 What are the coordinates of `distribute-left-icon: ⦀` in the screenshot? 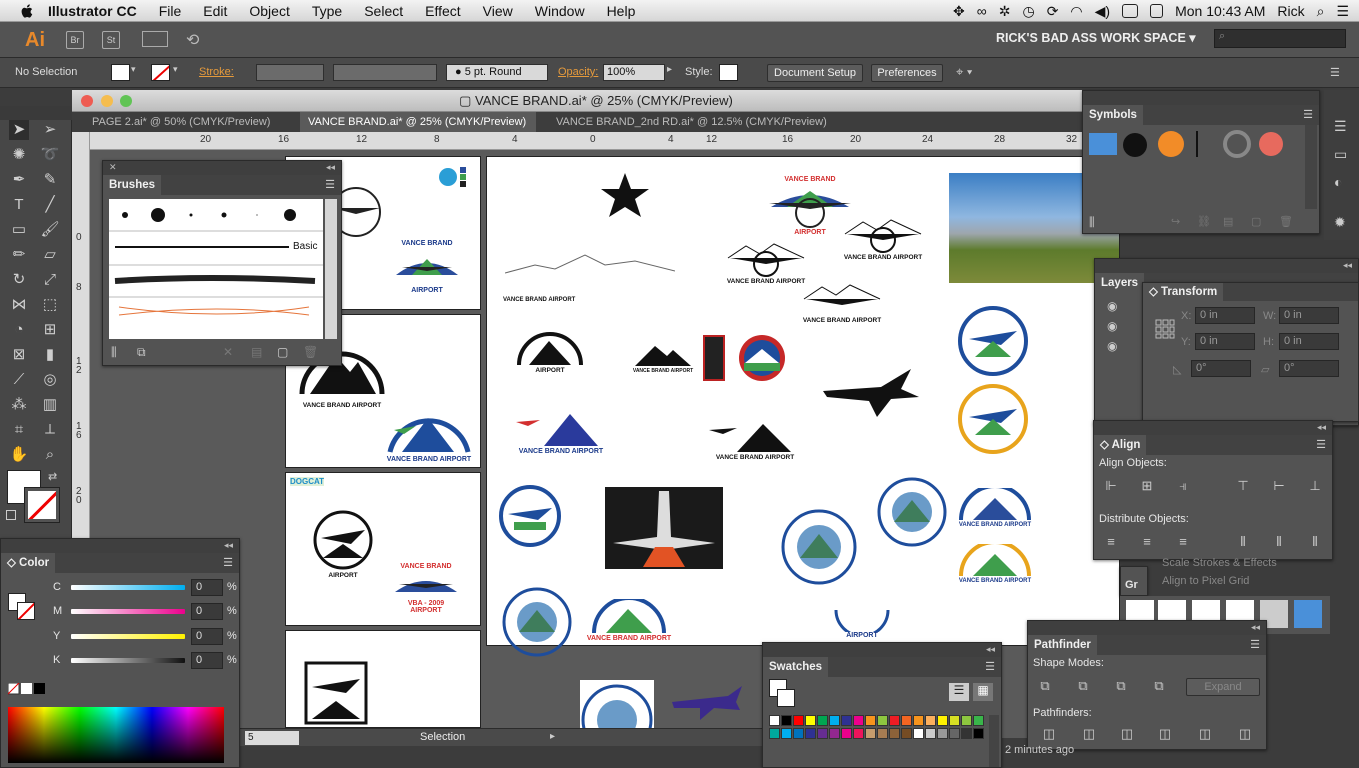 It's located at (1243, 542).